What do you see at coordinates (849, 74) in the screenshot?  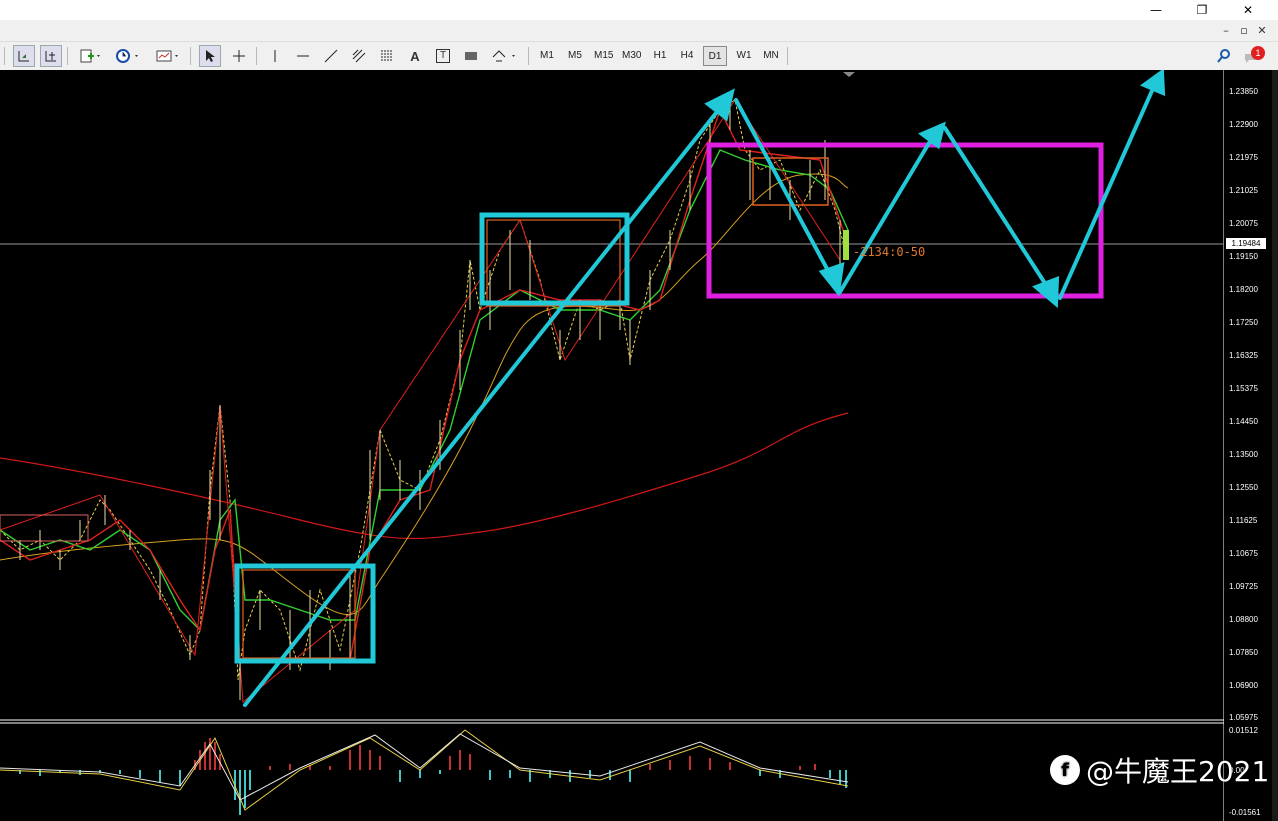 I see `chart-shift-marker` at bounding box center [849, 74].